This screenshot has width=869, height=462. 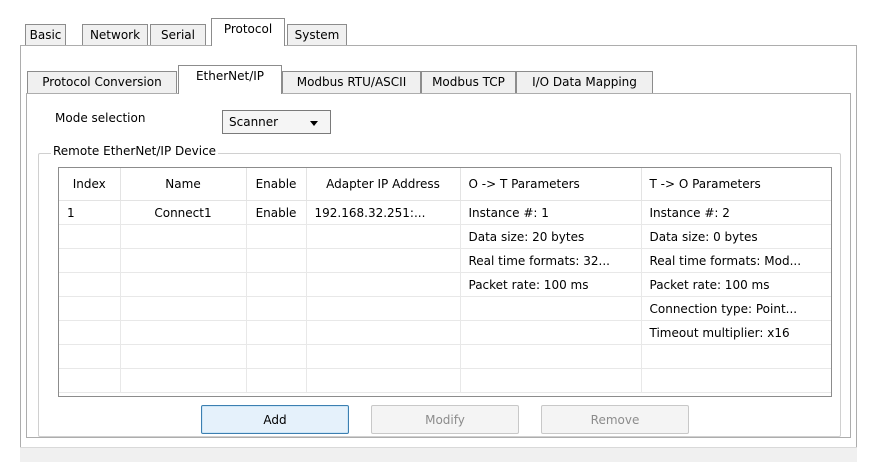 What do you see at coordinates (736, 332) in the screenshot?
I see `cell-t-o-params: Timeout multiplier: x16` at bounding box center [736, 332].